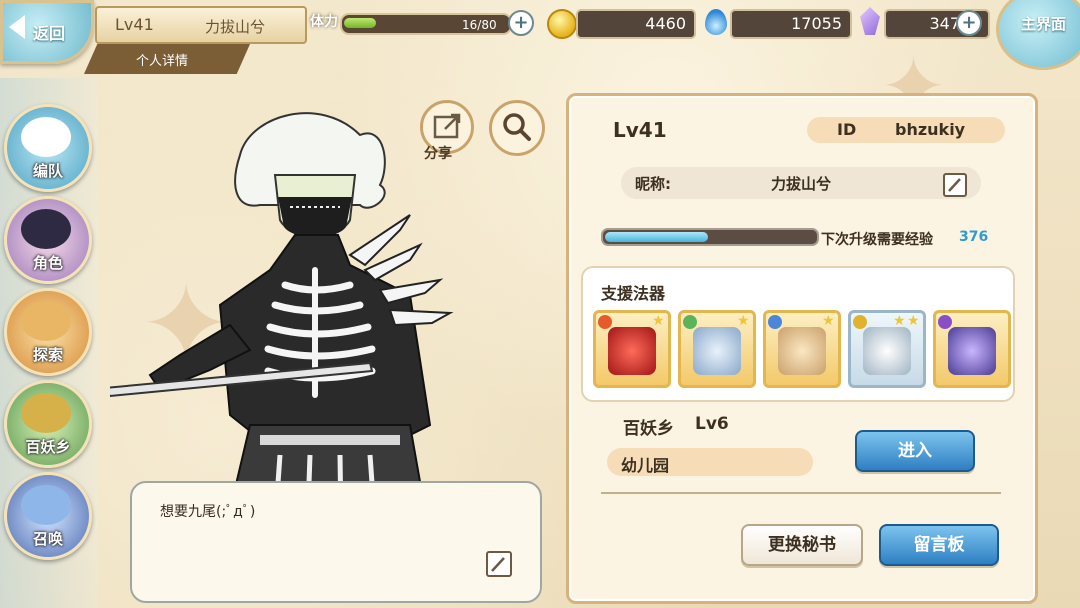 Image resolution: width=1080 pixels, height=608 pixels. I want to click on zoom-button, so click(517, 128).